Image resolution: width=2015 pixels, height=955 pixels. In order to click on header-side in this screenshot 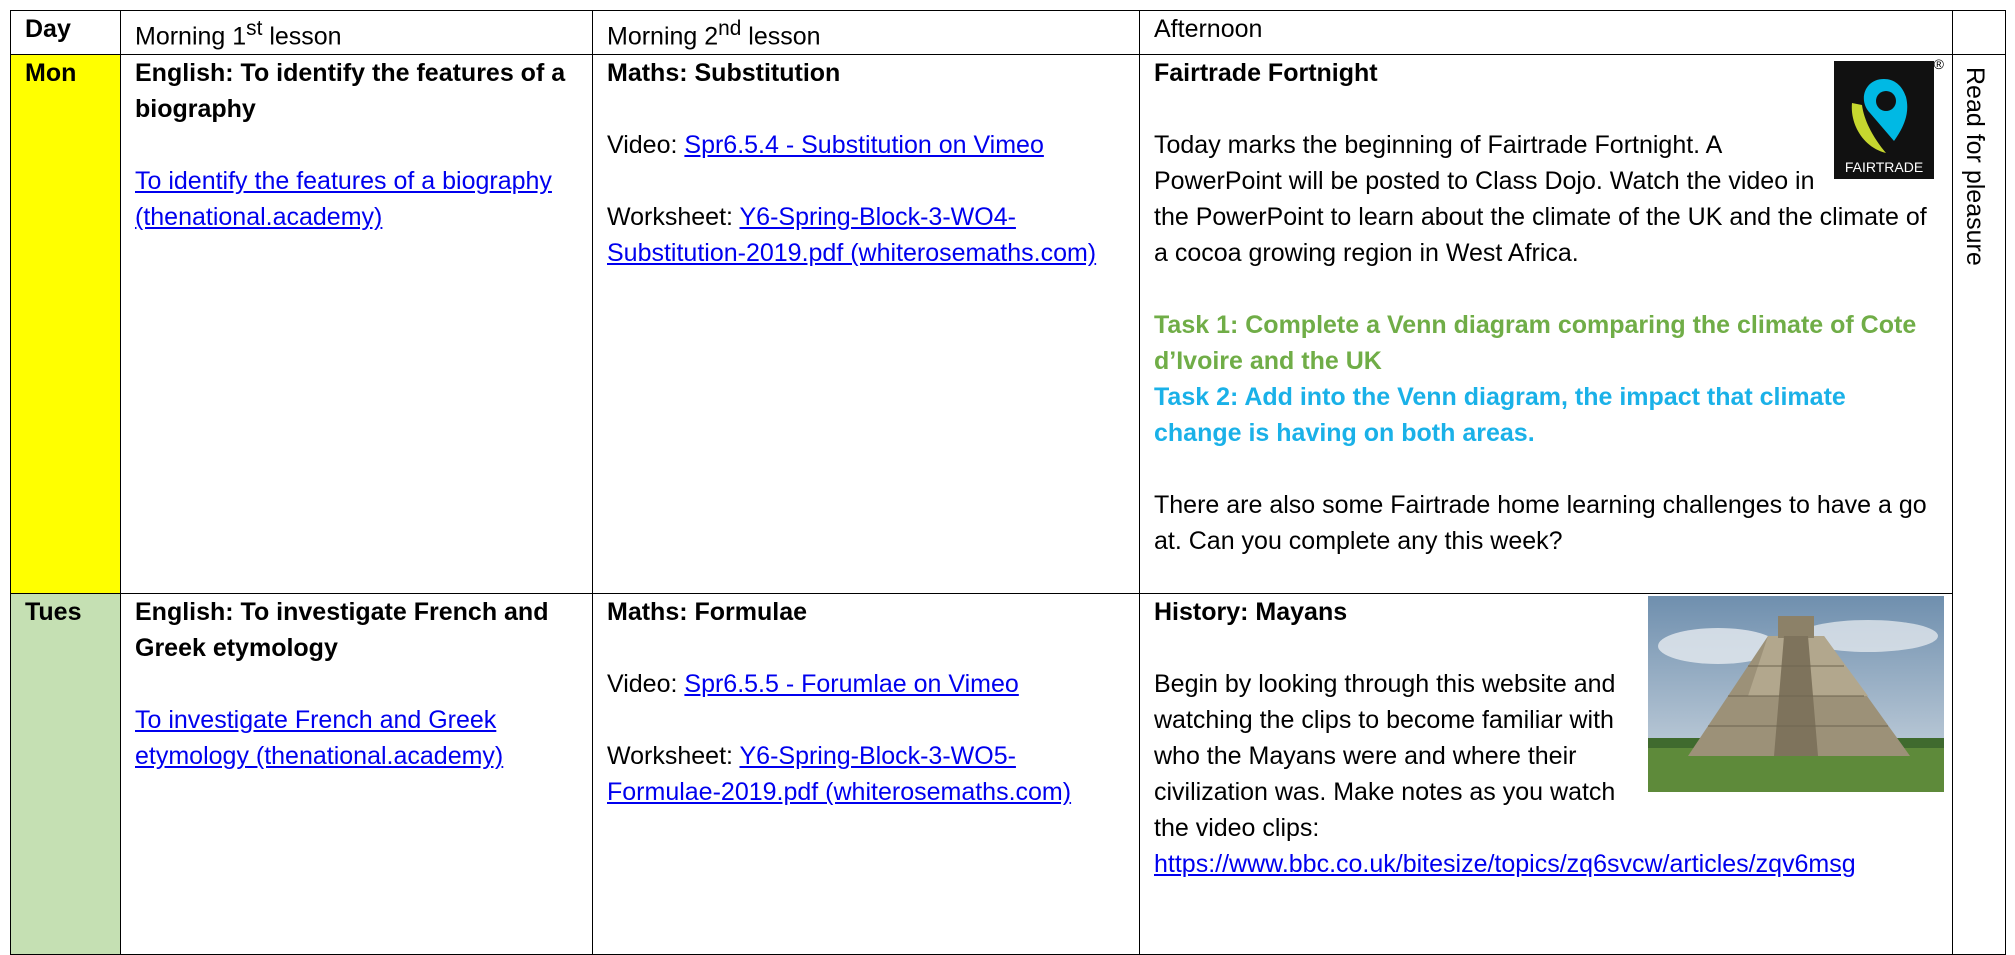, I will do `click(1979, 32)`.